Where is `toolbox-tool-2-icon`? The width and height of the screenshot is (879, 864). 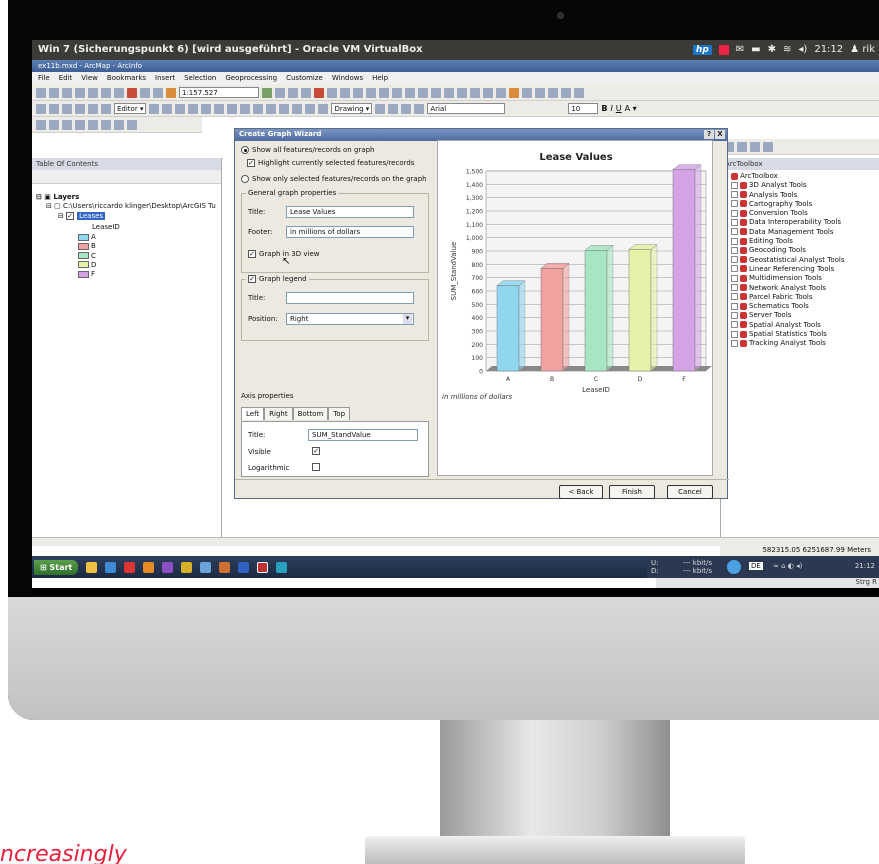
toolbox-tool-2-icon is located at coordinates (742, 146).